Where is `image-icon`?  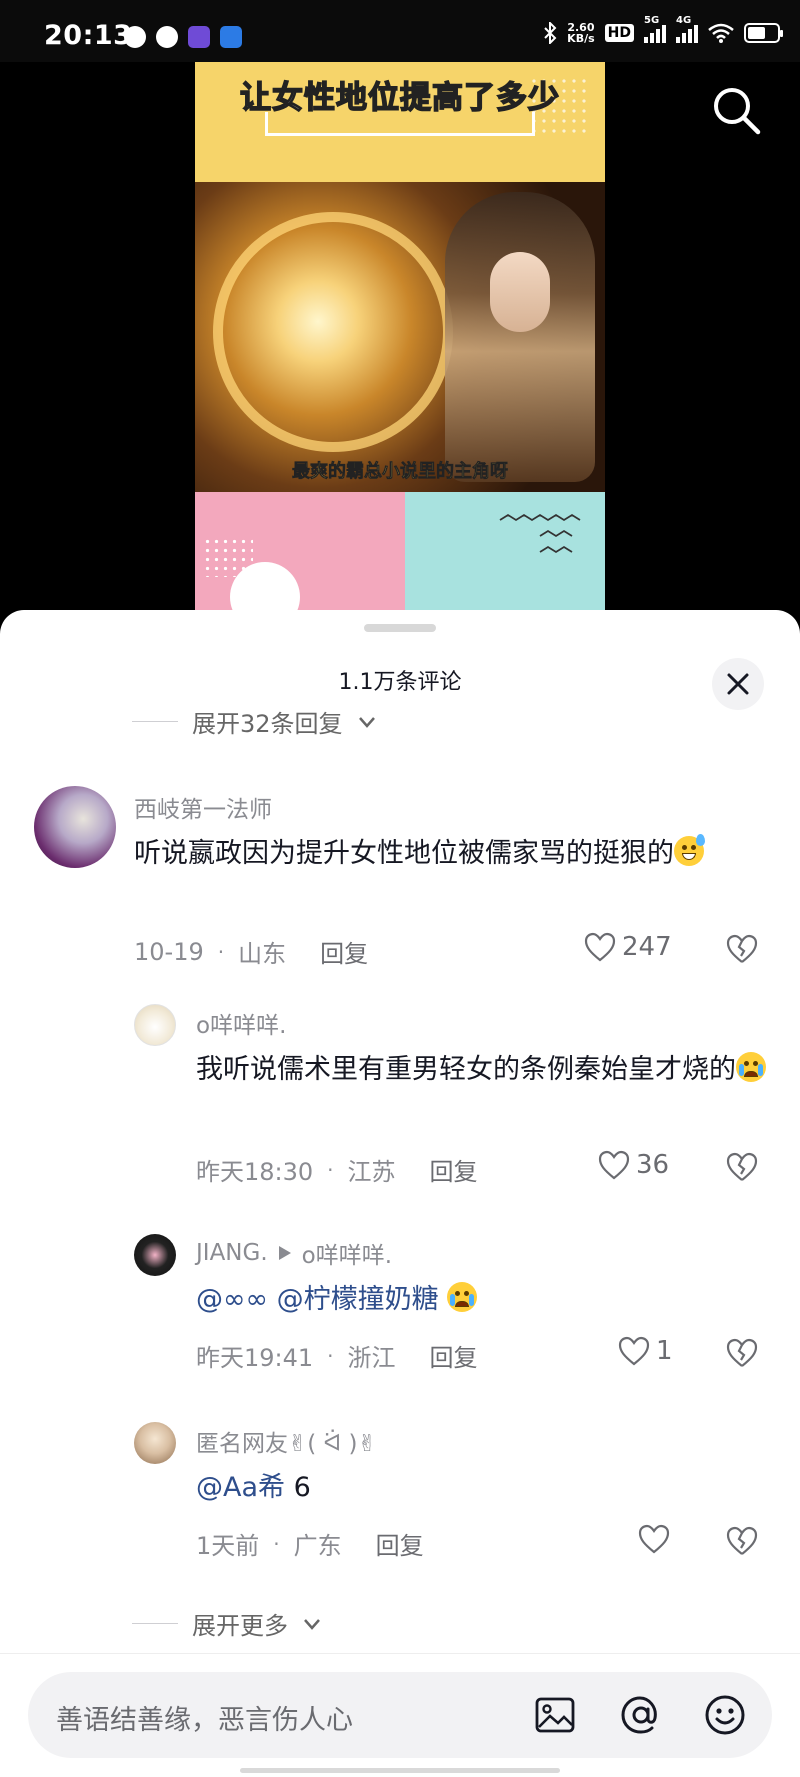
image-icon is located at coordinates (555, 1715).